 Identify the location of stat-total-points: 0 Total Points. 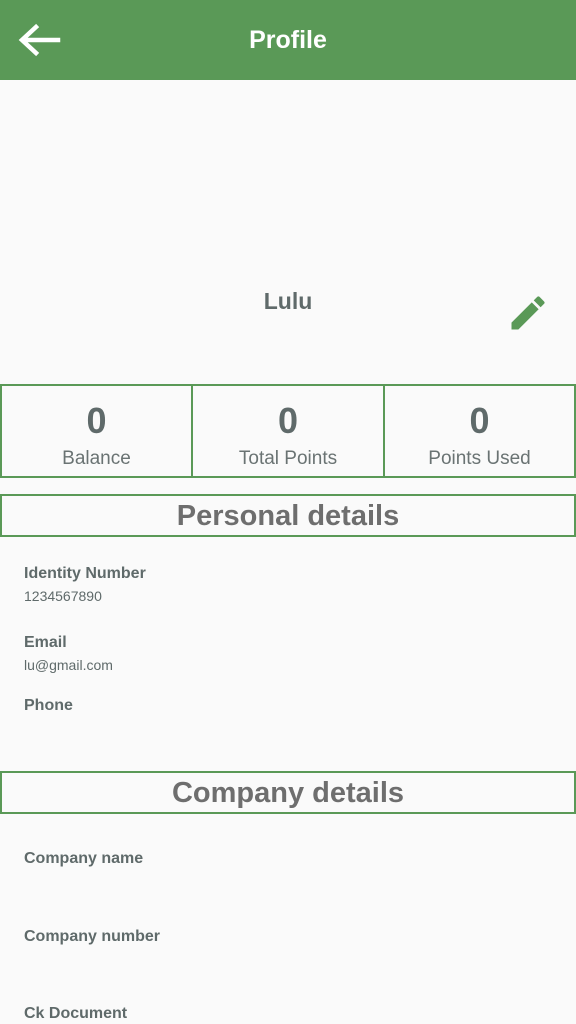
(288, 431).